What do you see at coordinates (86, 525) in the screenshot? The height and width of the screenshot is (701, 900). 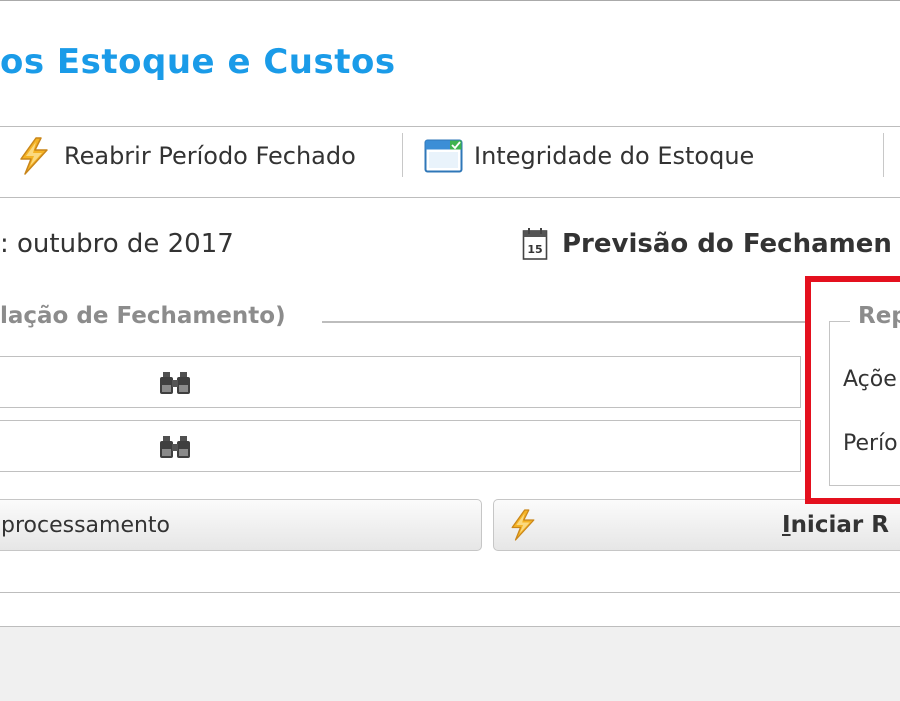 I see `processing-button-label: processamento` at bounding box center [86, 525].